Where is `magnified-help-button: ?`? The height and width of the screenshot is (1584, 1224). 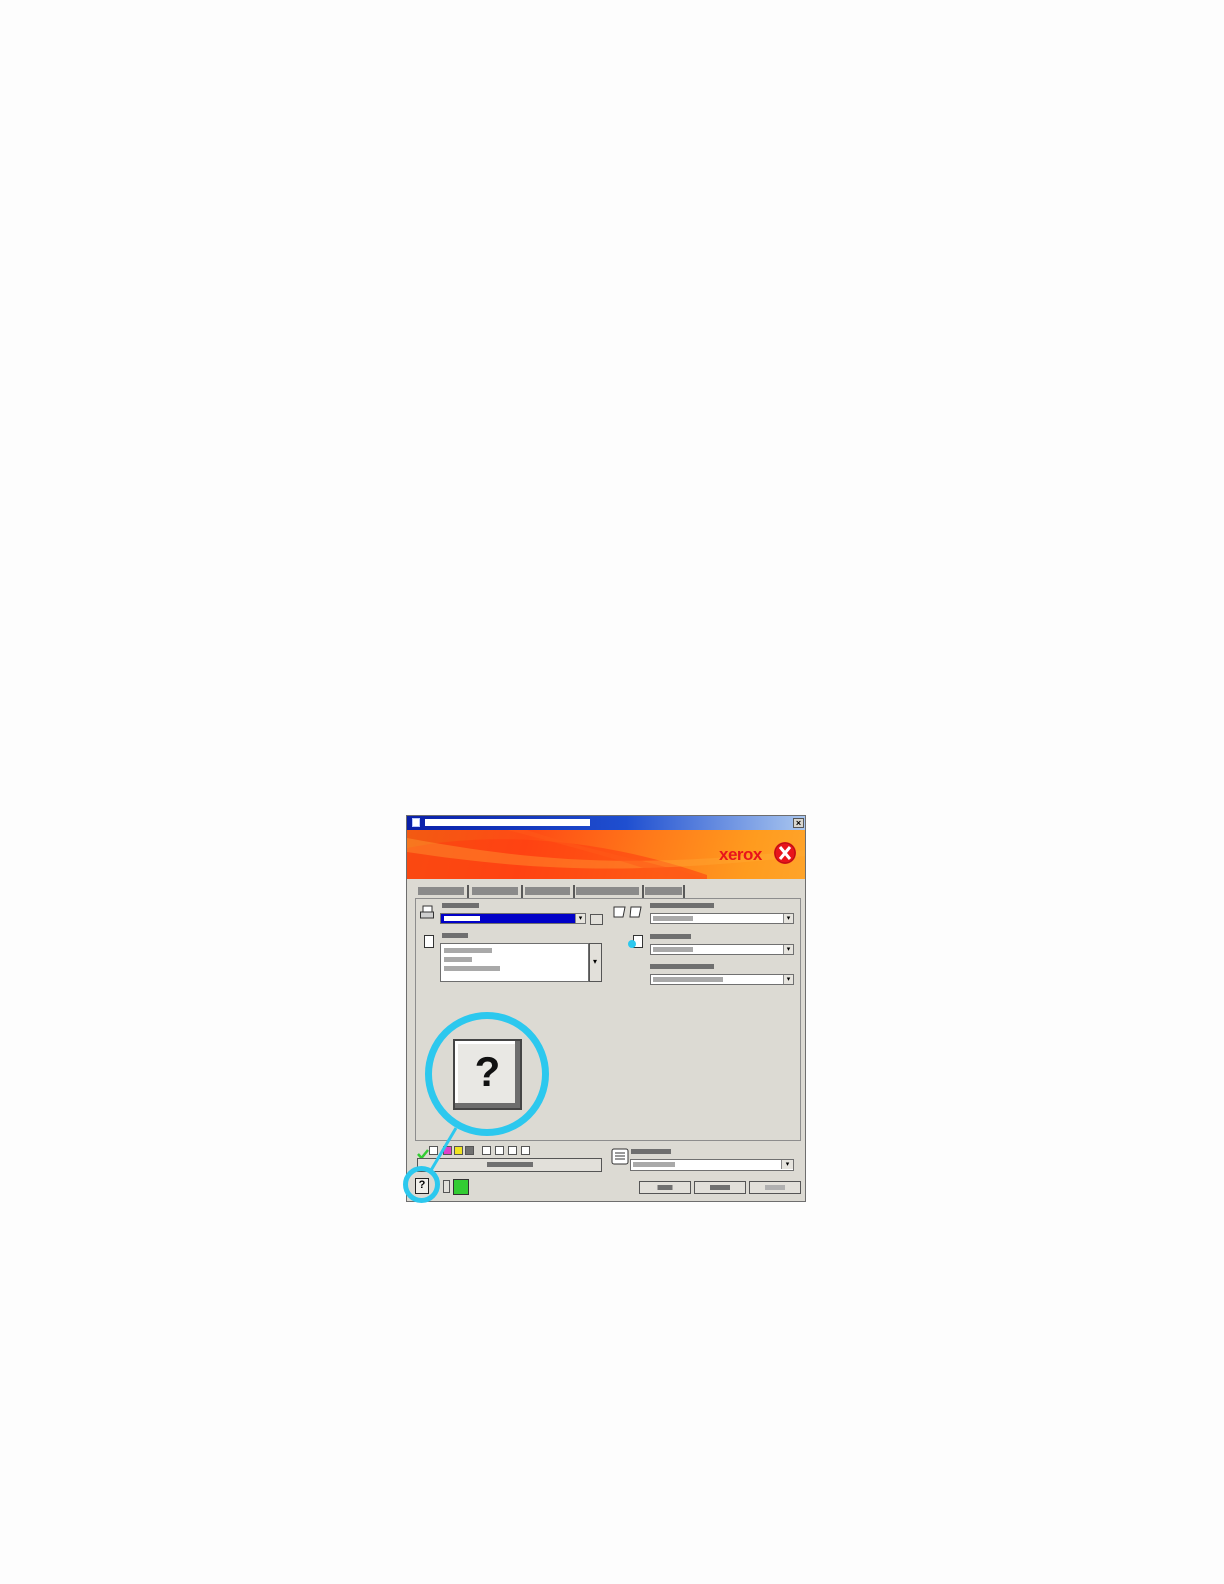
magnified-help-button: ? is located at coordinates (487, 1074).